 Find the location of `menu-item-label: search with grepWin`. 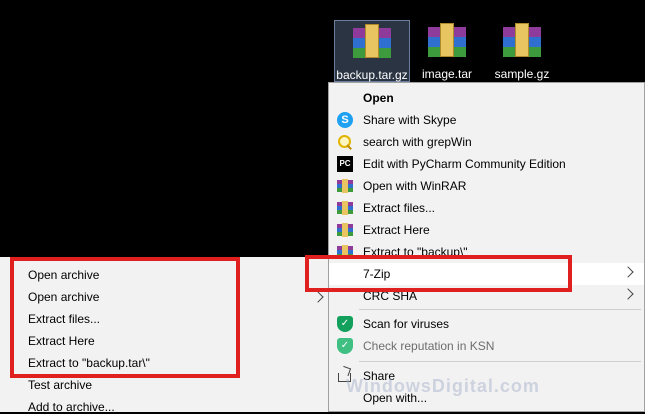

menu-item-label: search with grepWin is located at coordinates (417, 142).